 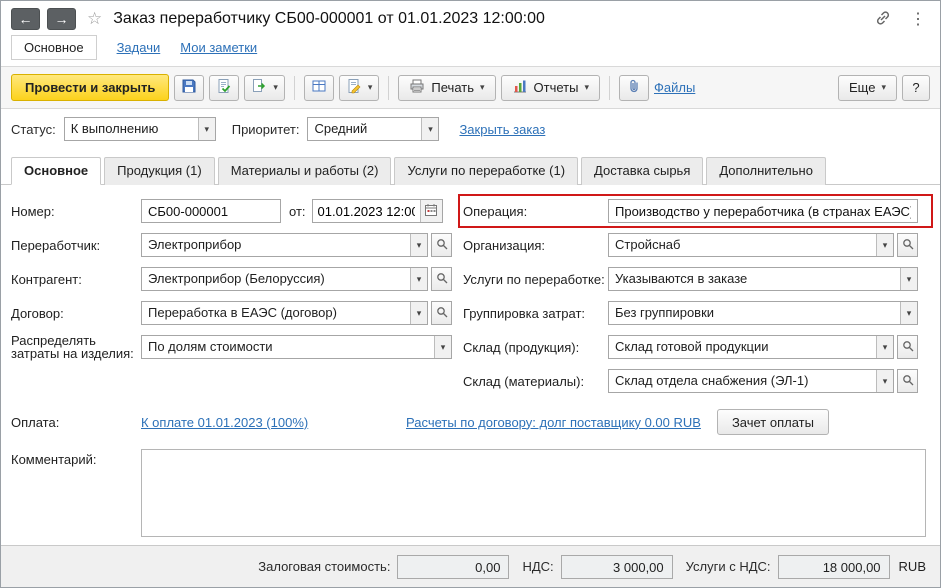 I want to click on help-button: ?, so click(x=916, y=87).